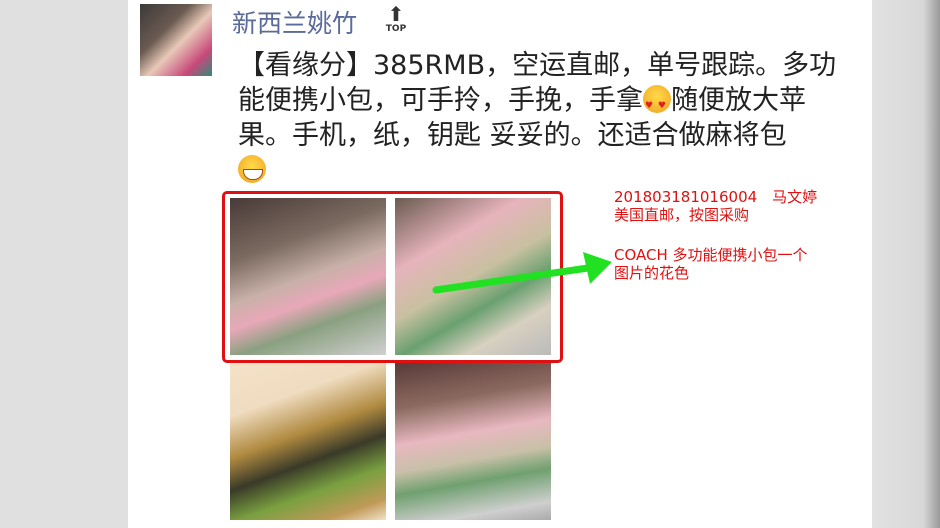 This screenshot has height=528, width=940. I want to click on product-note: COACH 多功能便携小包一个 图片的花色, so click(711, 264).